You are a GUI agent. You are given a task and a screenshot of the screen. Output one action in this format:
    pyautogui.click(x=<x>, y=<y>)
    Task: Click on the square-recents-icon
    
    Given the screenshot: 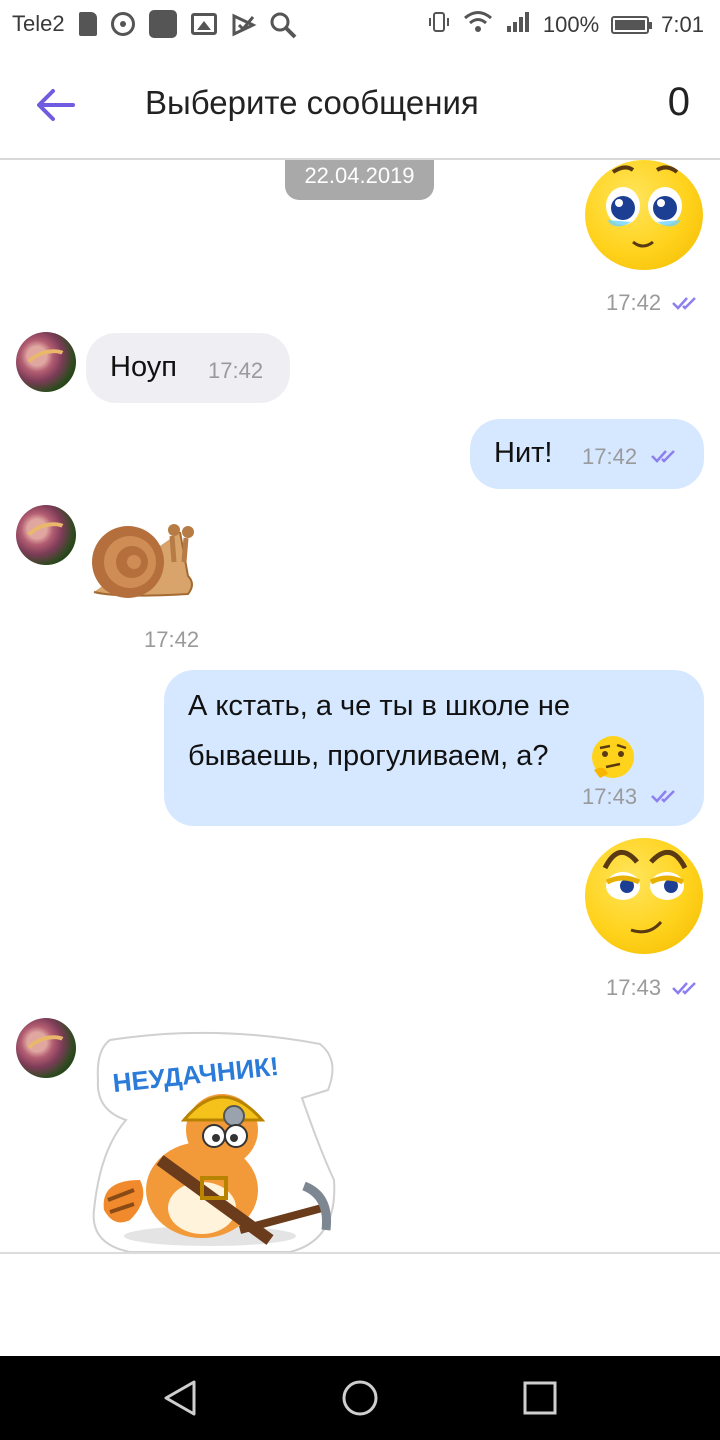 What is the action you would take?
    pyautogui.click(x=540, y=1398)
    